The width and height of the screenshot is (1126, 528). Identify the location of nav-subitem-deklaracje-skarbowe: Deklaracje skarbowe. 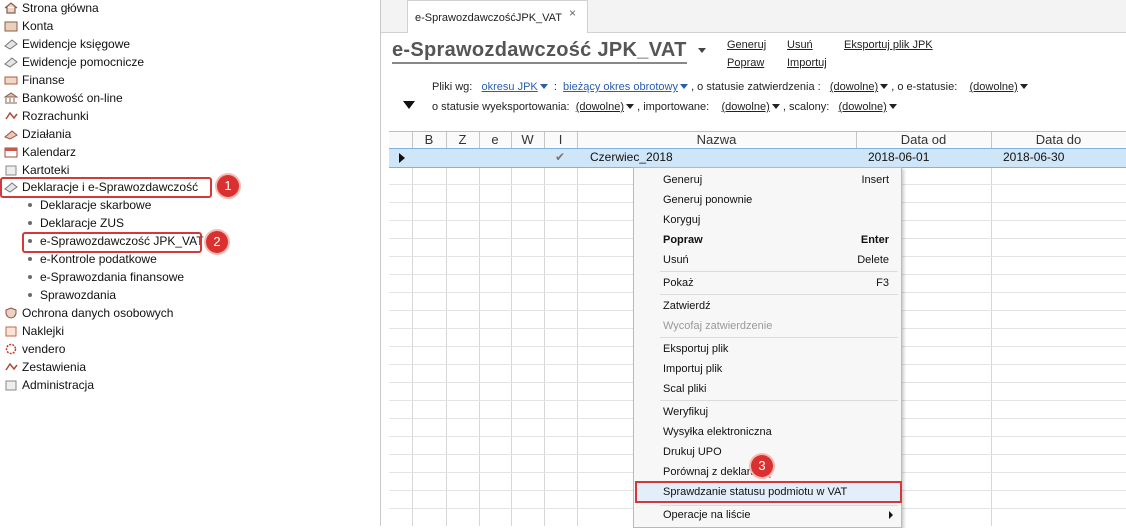
(89, 205).